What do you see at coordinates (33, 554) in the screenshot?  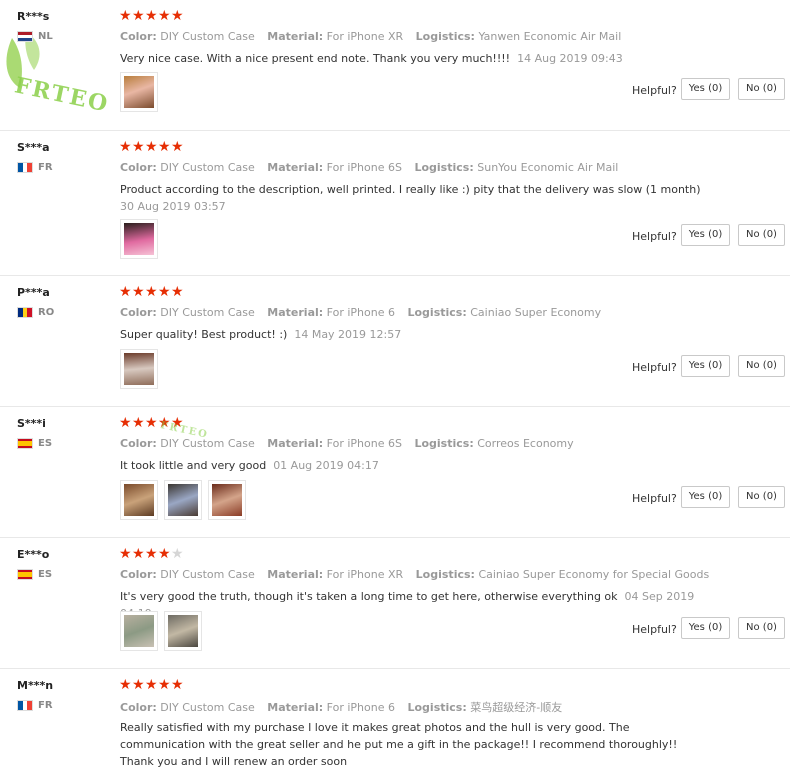 I see `reviewer-name: E***o` at bounding box center [33, 554].